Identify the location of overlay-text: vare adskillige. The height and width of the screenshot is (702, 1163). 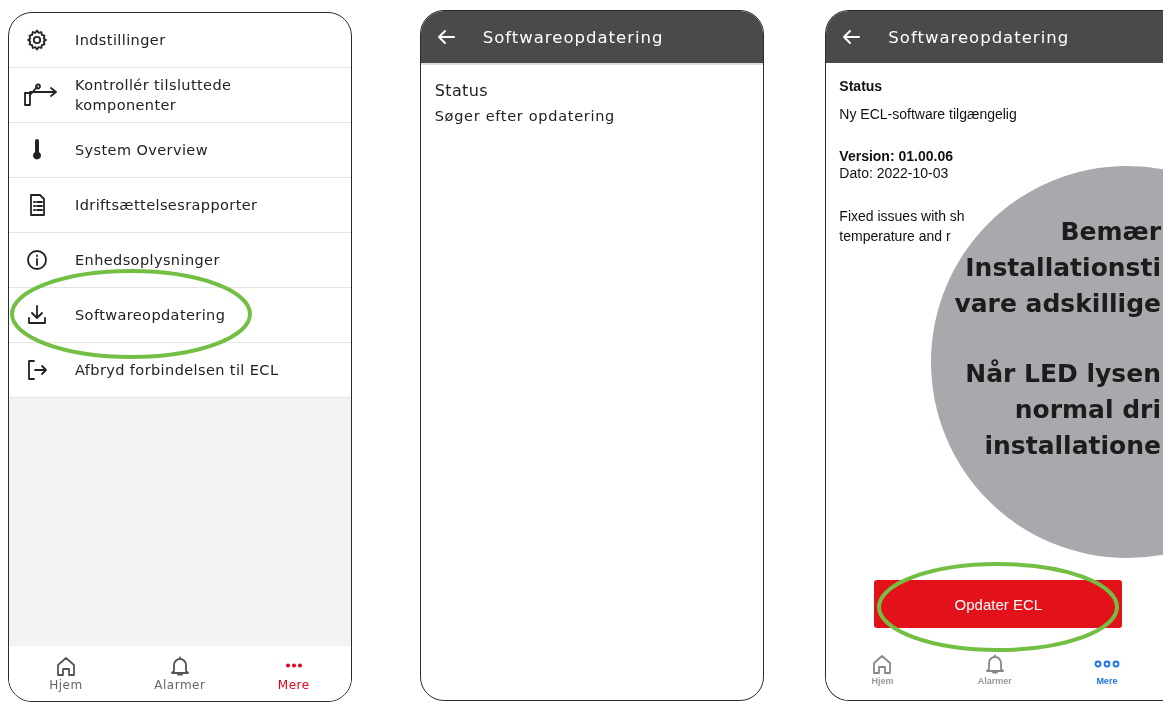
(1057, 304).